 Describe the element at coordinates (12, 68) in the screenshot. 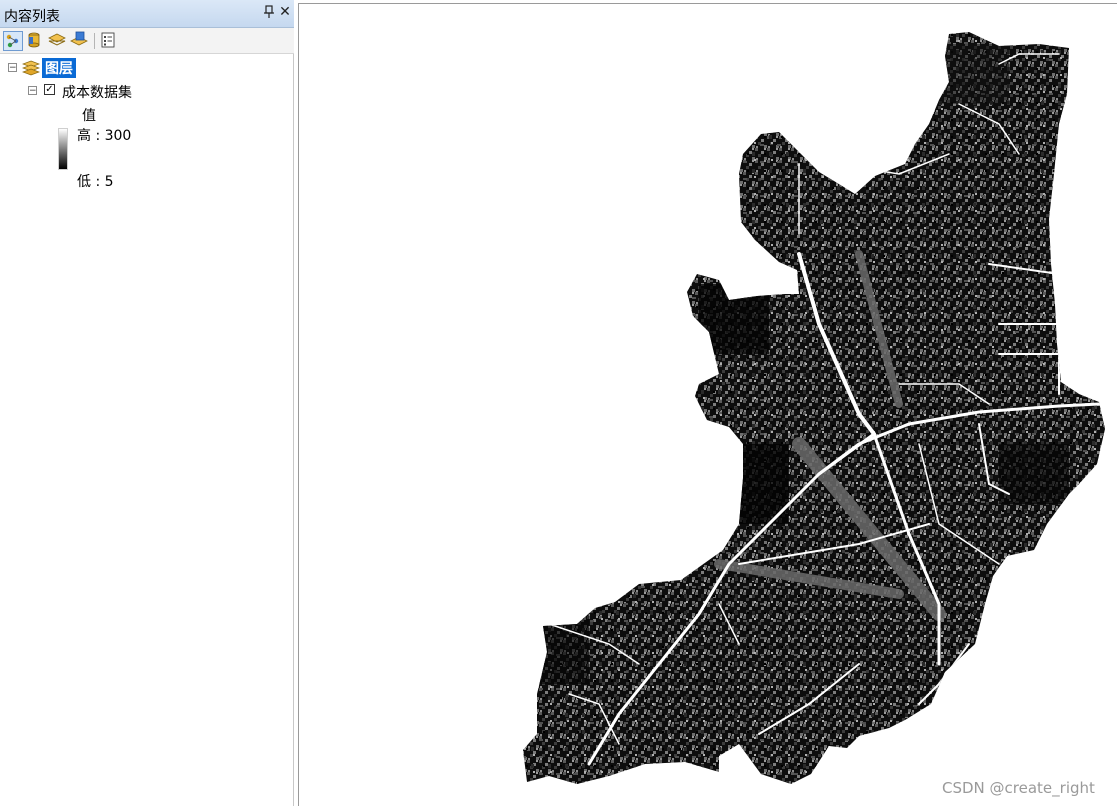

I see `layers-expander: −` at that location.